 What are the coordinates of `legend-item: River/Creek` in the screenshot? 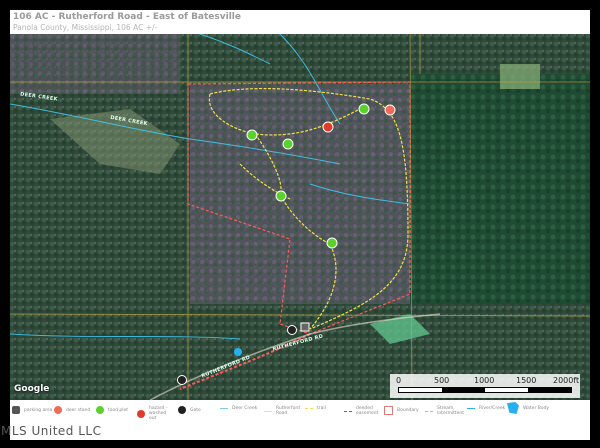 It's located at (486, 408).